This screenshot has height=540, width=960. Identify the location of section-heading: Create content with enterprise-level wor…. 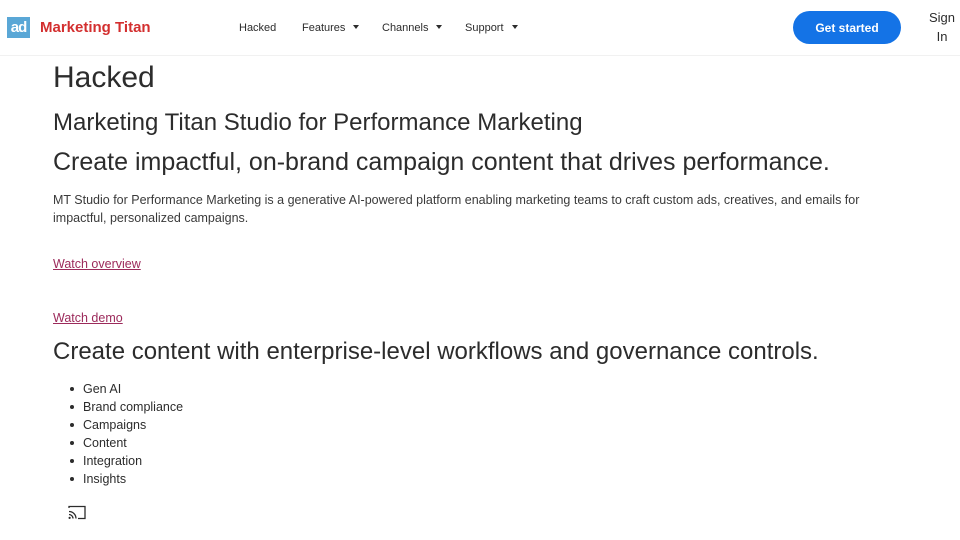
(436, 351).